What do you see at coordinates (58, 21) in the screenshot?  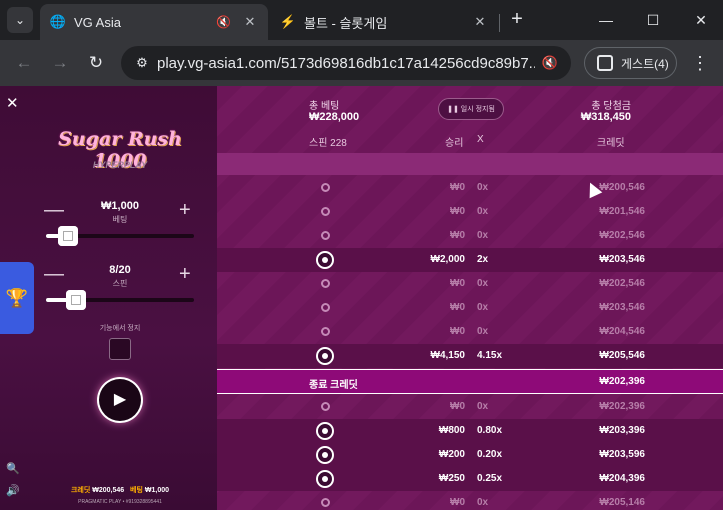 I see `globe-icon: 🌐` at bounding box center [58, 21].